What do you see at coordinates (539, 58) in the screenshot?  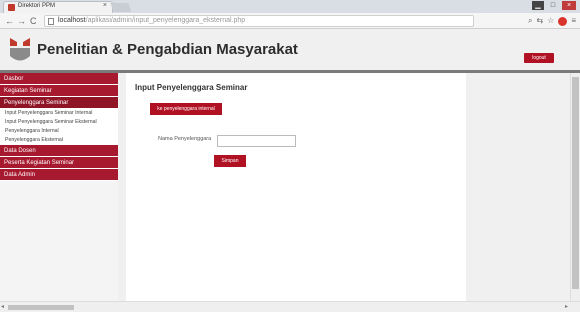 I see `logout-button: logout` at bounding box center [539, 58].